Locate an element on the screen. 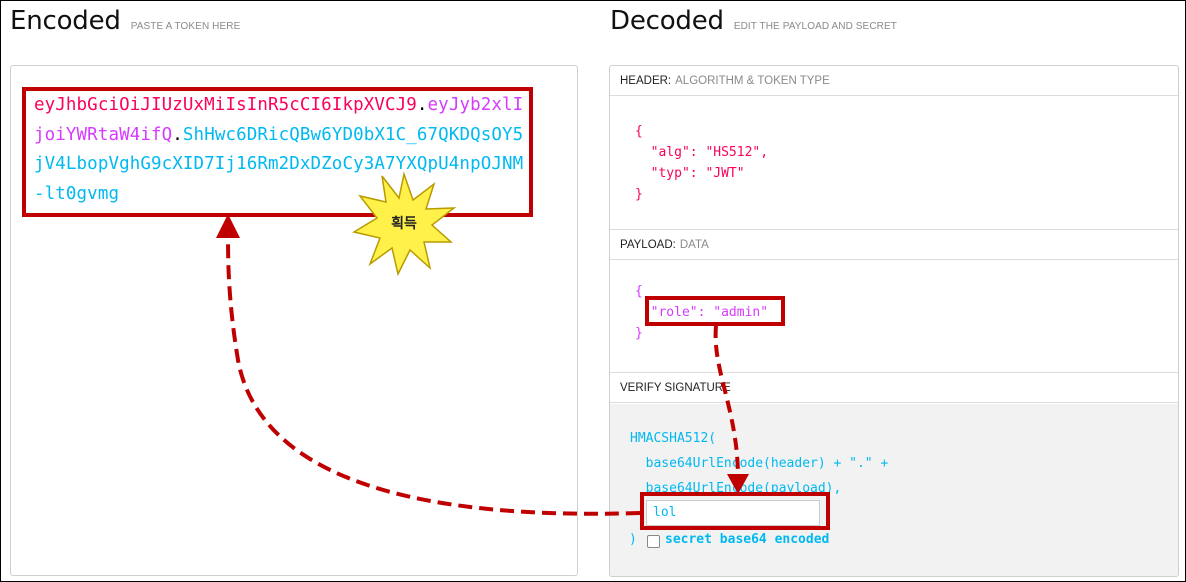  token-highlight-box is located at coordinates (277, 152).